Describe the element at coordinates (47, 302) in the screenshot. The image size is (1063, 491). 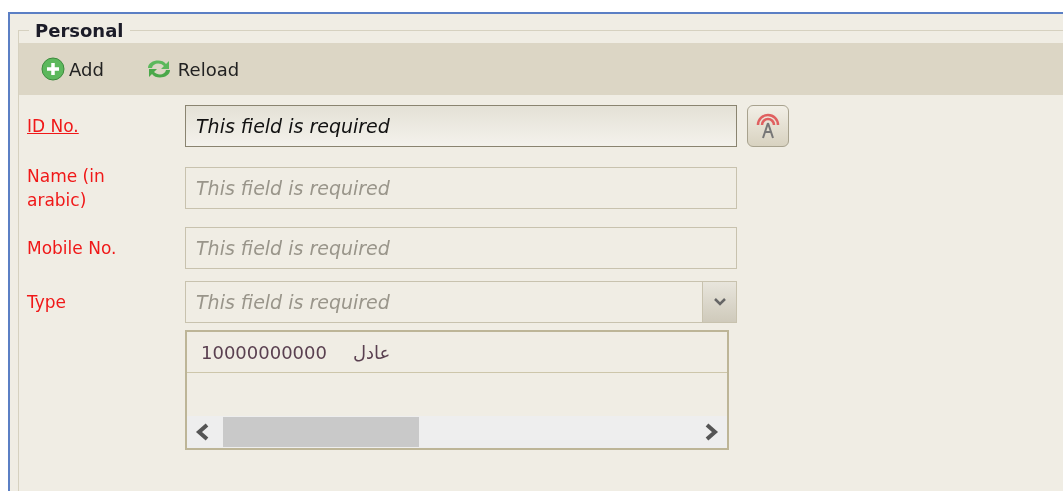
I see `field-label: Type` at that location.